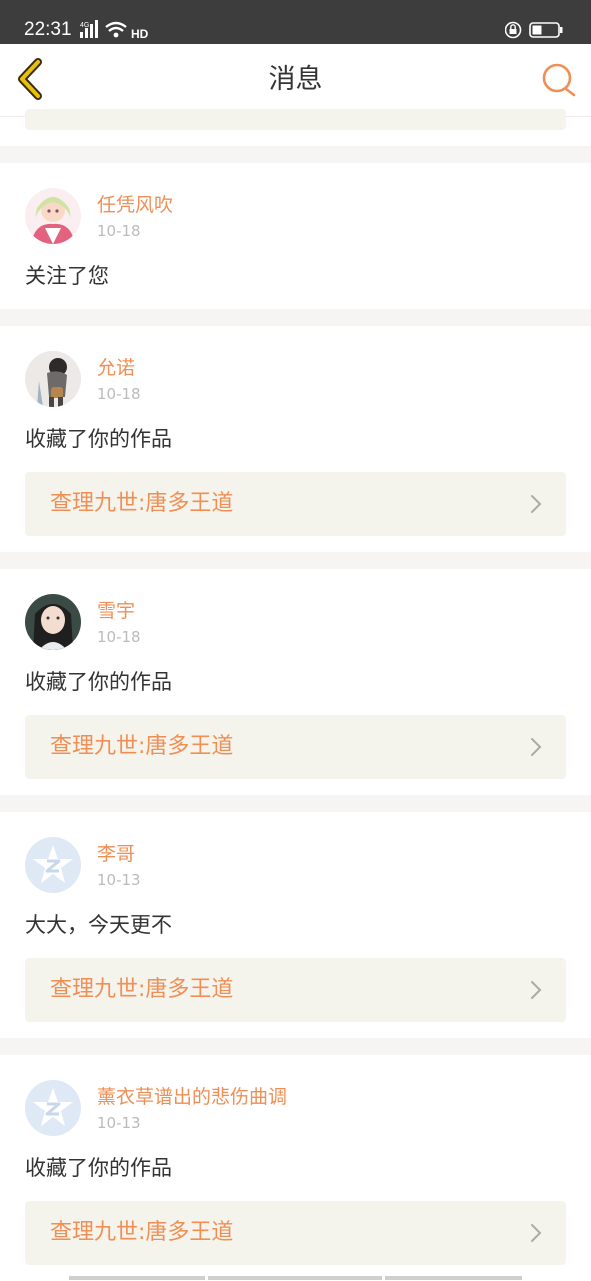  I want to click on status-icons-left: 4G HD, so click(116, 32).